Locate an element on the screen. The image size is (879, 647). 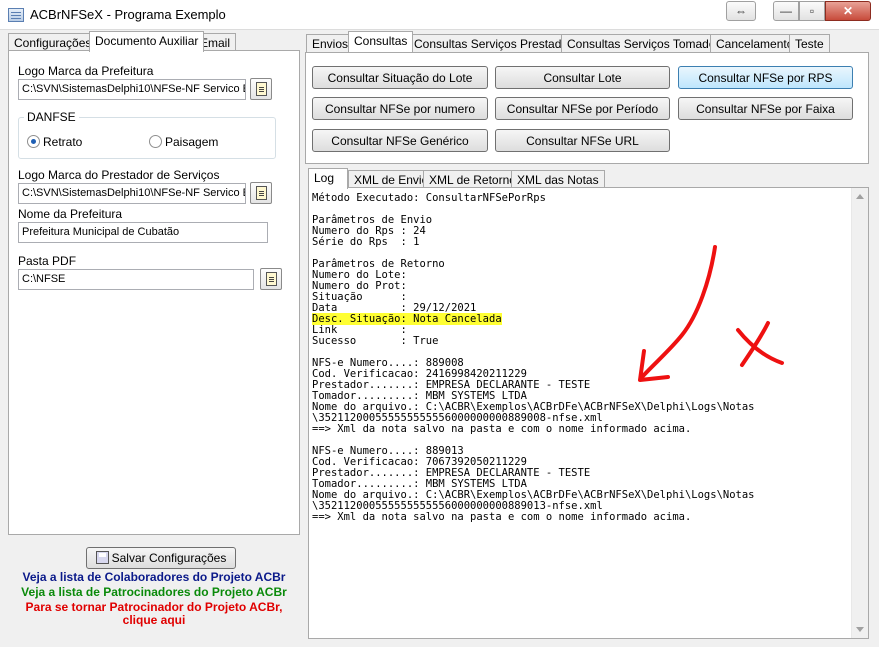
tab-consultas-servicos-tomados: Consultas Serviços Tomados is located at coordinates (644, 43).